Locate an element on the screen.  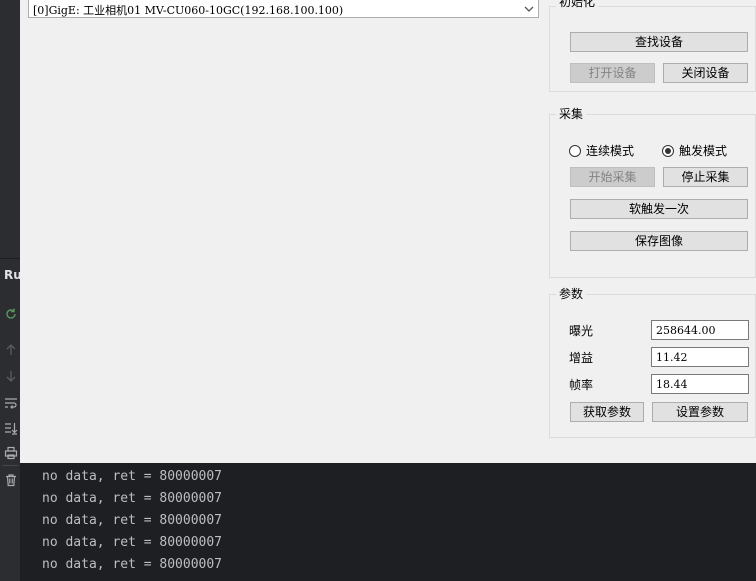
stop-grab-button: 停止采集 is located at coordinates (705, 177).